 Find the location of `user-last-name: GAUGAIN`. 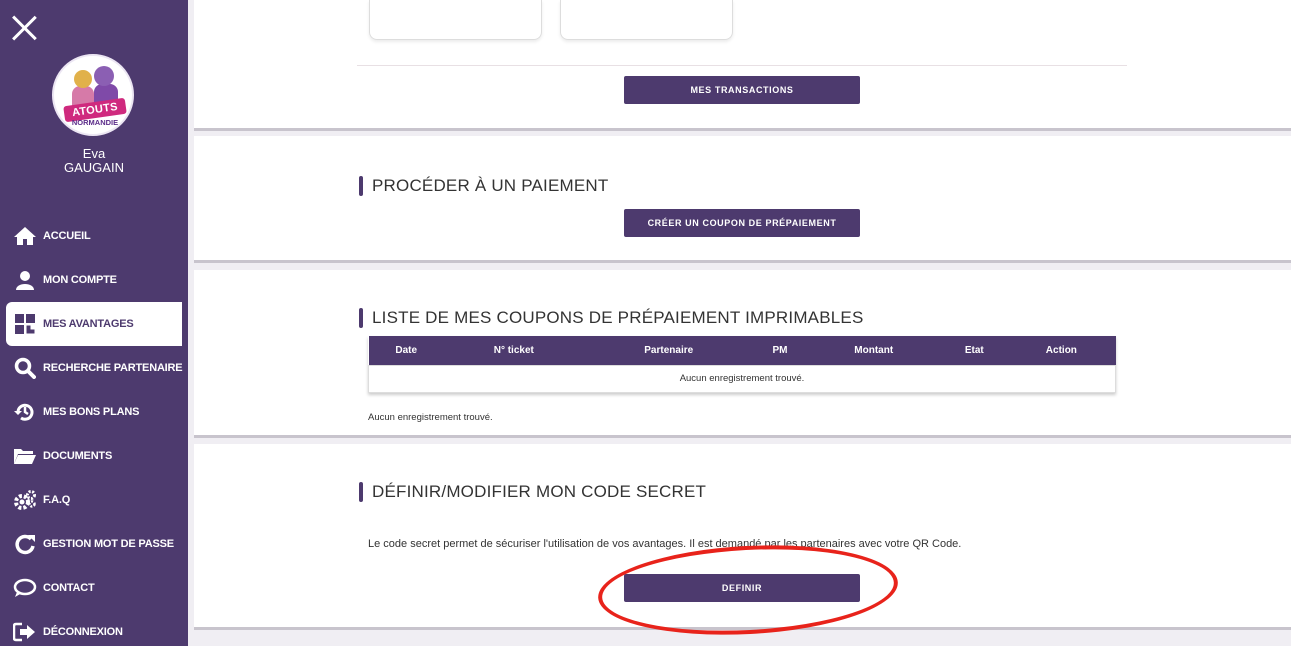

user-last-name: GAUGAIN is located at coordinates (94, 167).